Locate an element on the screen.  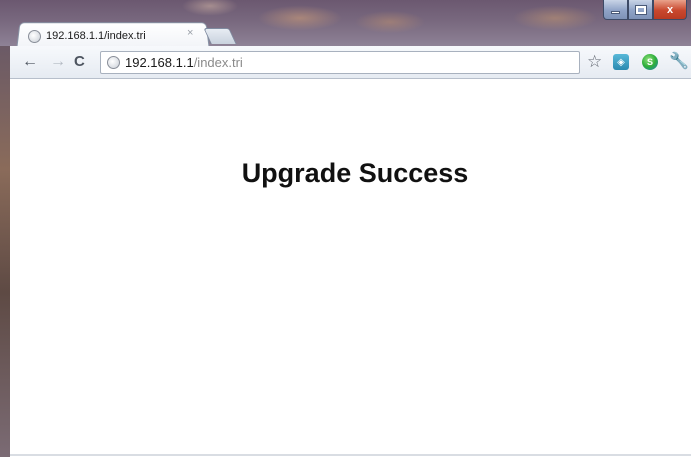
minimize-icon is located at coordinates (615, 12).